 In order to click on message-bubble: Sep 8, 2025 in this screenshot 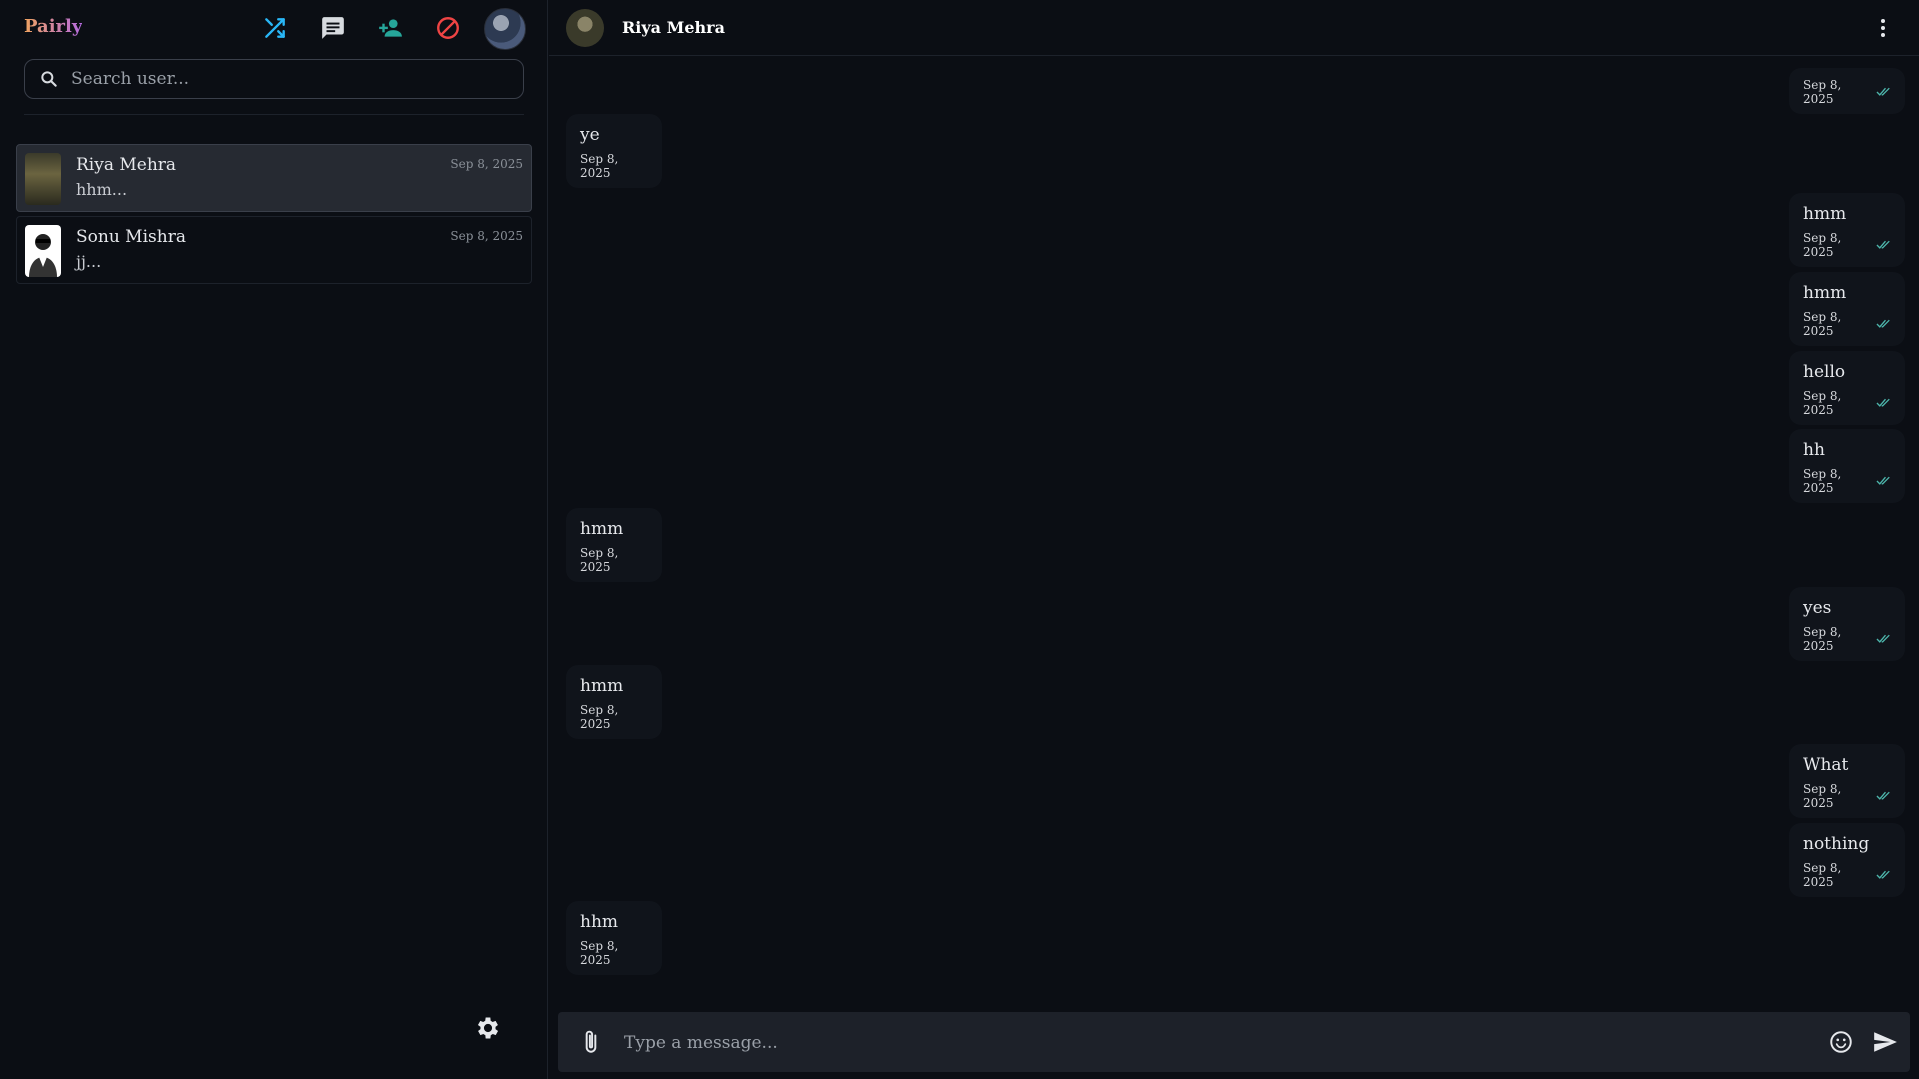, I will do `click(1847, 91)`.